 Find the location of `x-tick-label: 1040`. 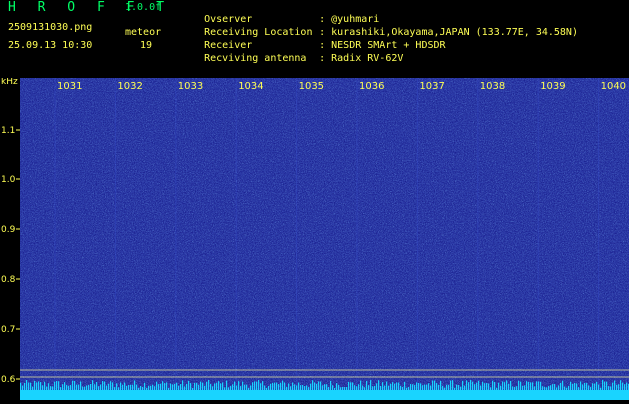

x-tick-label: 1040 is located at coordinates (613, 86).